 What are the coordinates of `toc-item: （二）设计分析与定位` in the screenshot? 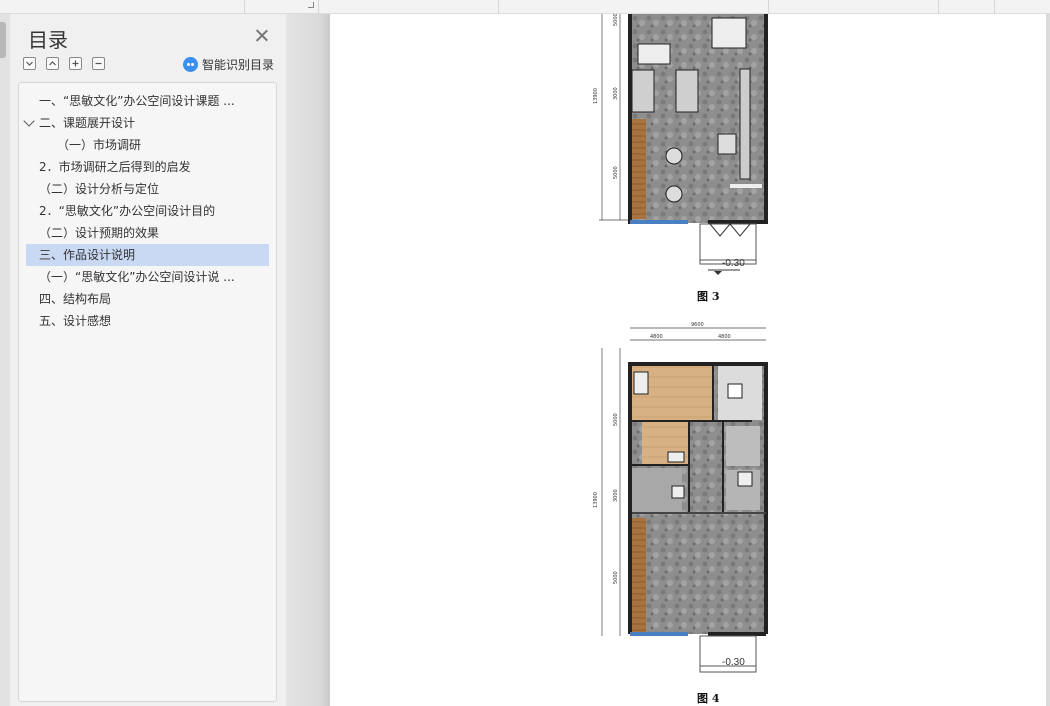 It's located at (147, 189).